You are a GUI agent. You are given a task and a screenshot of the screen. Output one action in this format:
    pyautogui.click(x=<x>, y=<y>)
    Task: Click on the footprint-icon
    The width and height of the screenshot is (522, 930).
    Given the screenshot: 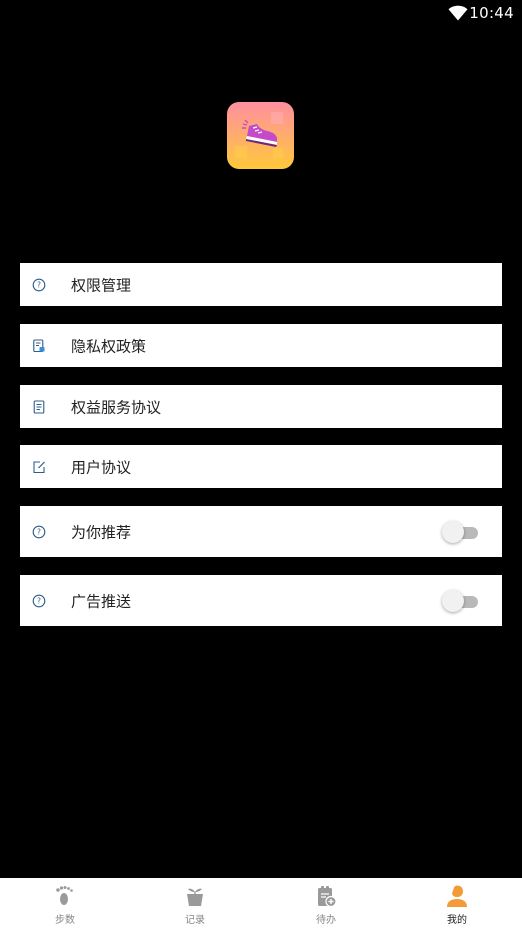 What is the action you would take?
    pyautogui.click(x=64, y=895)
    